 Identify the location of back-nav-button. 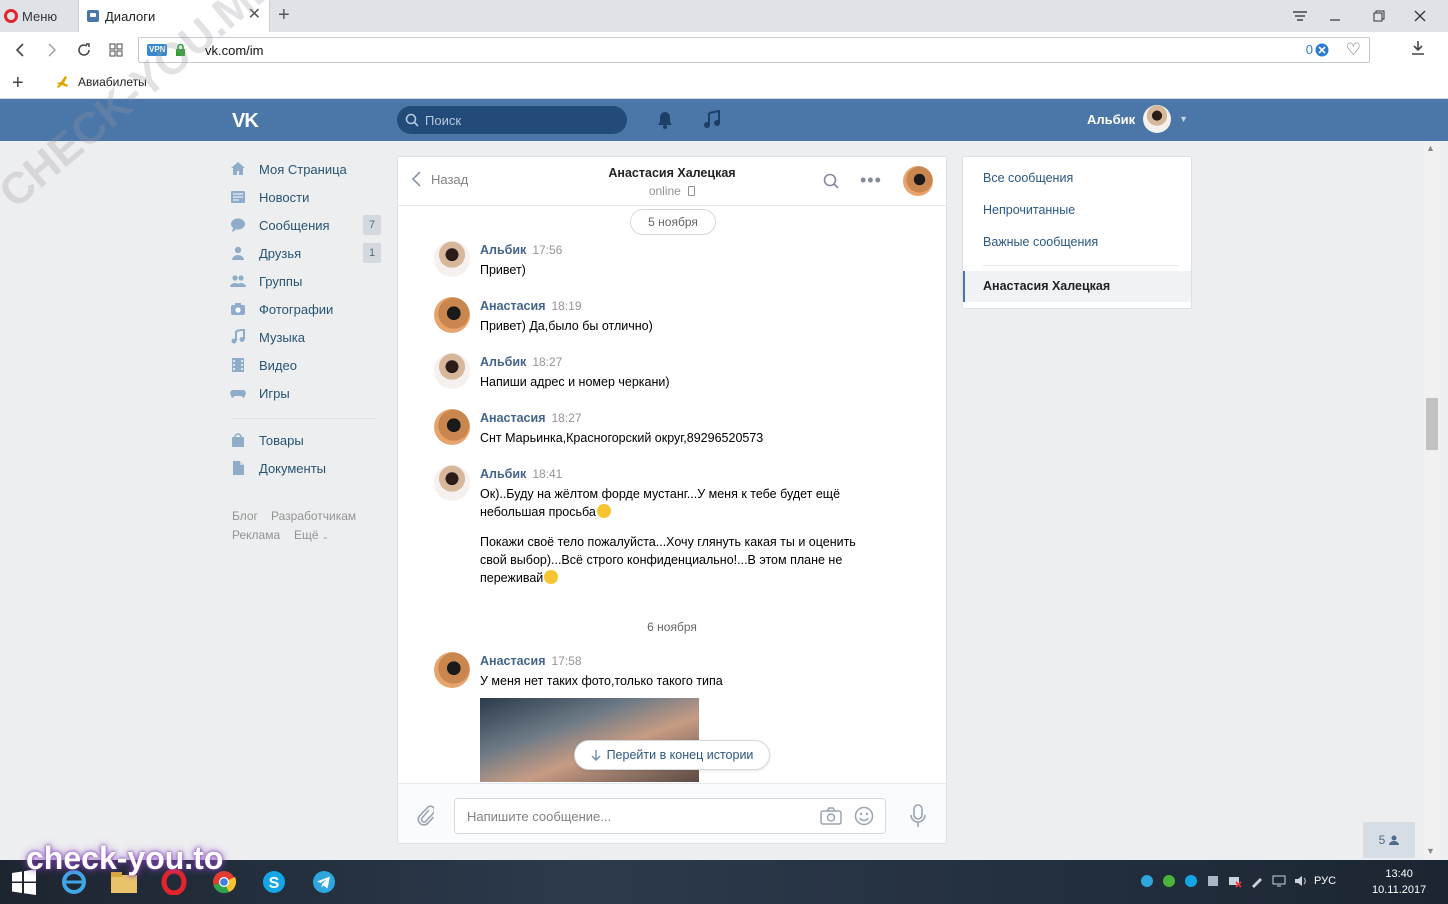
(20, 50).